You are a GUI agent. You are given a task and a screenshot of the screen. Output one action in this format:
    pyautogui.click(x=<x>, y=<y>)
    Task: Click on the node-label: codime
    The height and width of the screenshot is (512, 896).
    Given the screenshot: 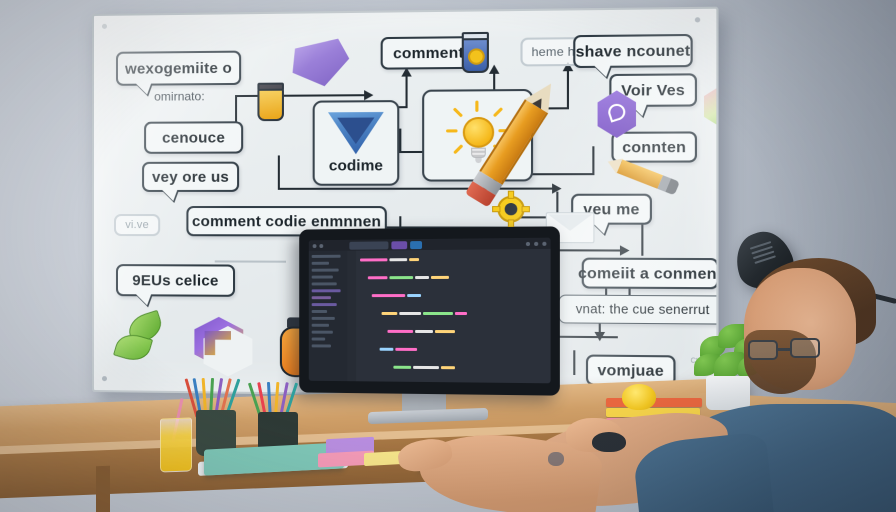 What is the action you would take?
    pyautogui.click(x=355, y=166)
    